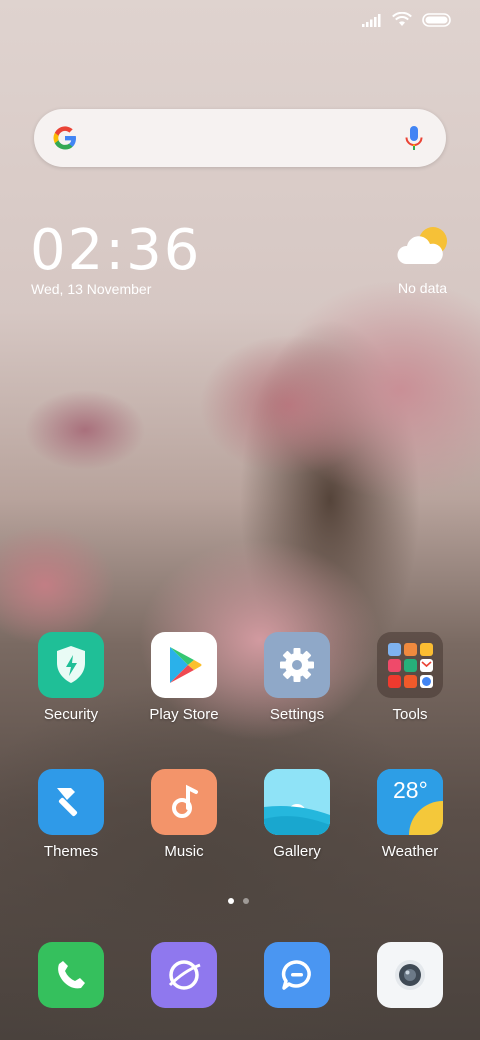  What do you see at coordinates (371, 20) in the screenshot?
I see `signal-icon` at bounding box center [371, 20].